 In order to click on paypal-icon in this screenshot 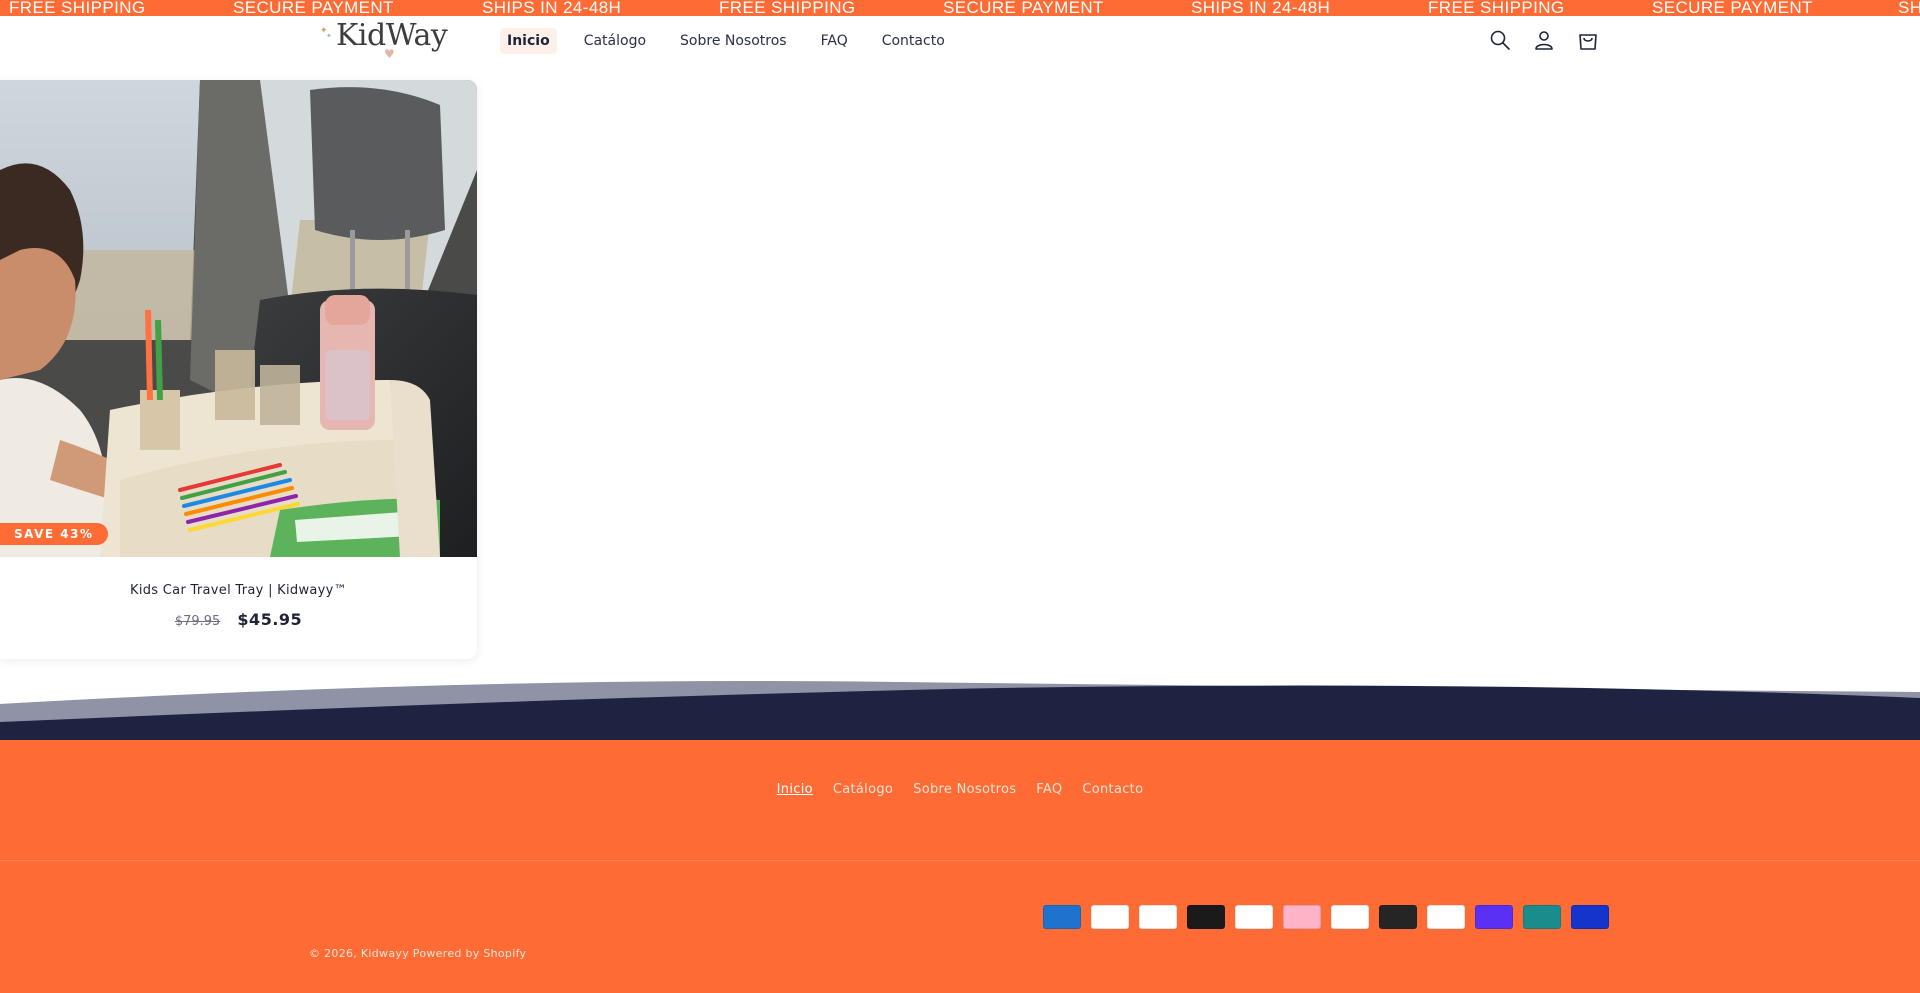, I will do `click(1446, 917)`.